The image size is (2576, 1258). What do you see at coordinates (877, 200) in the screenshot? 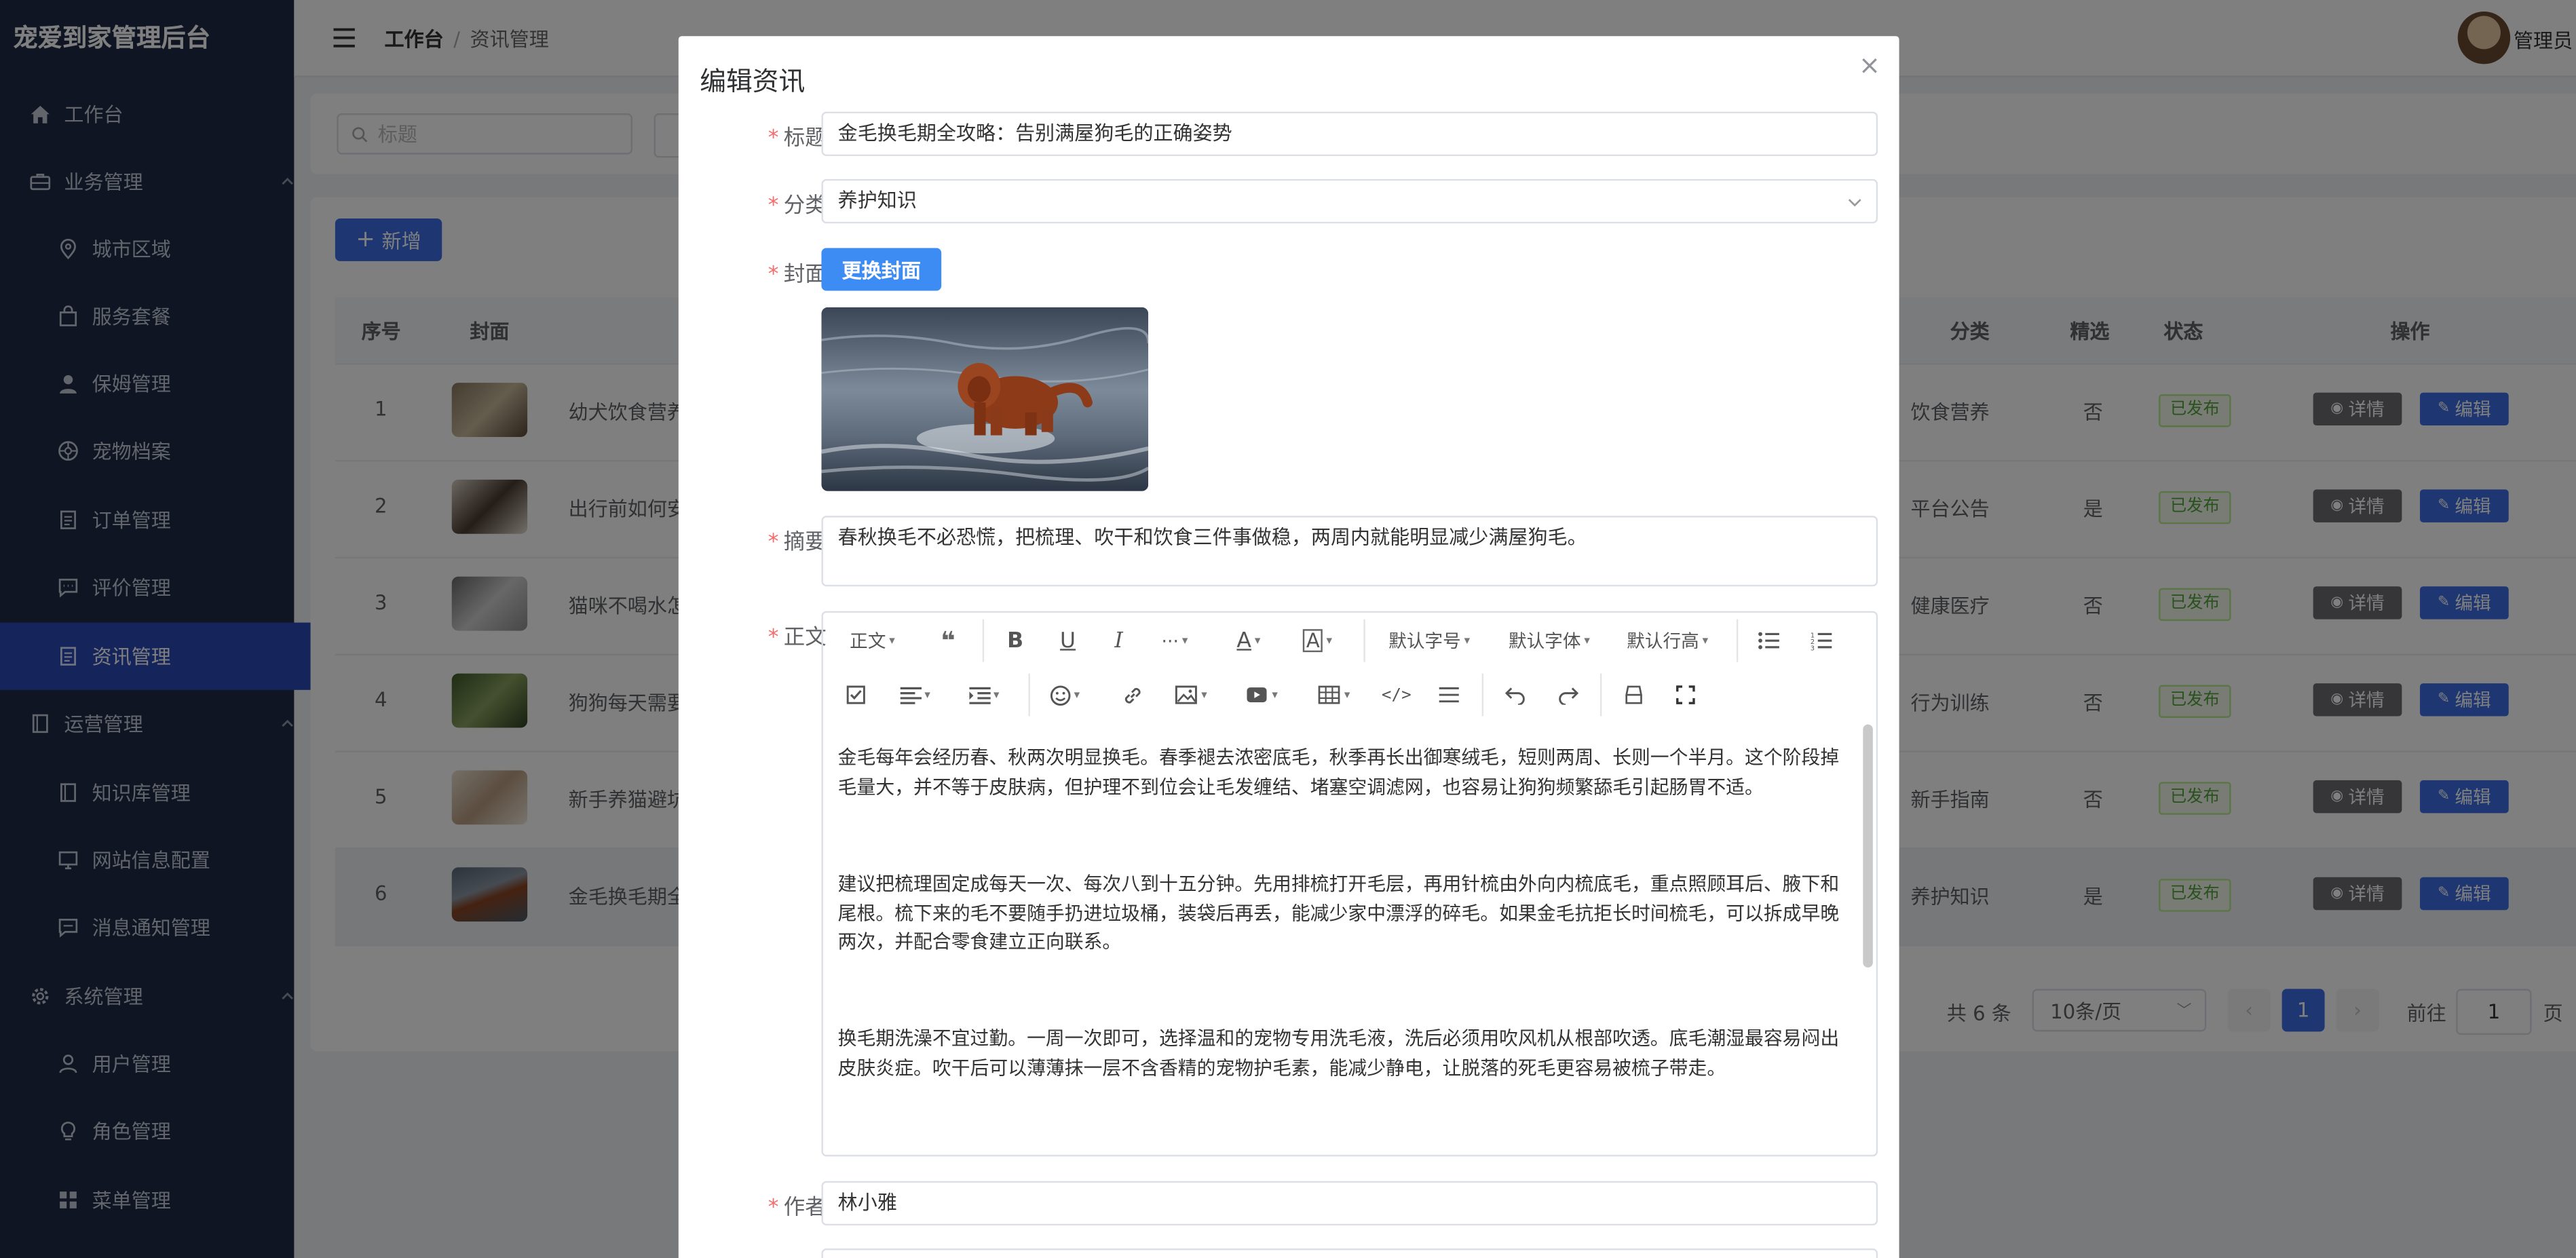
I see `category-select-value: 养护知识` at bounding box center [877, 200].